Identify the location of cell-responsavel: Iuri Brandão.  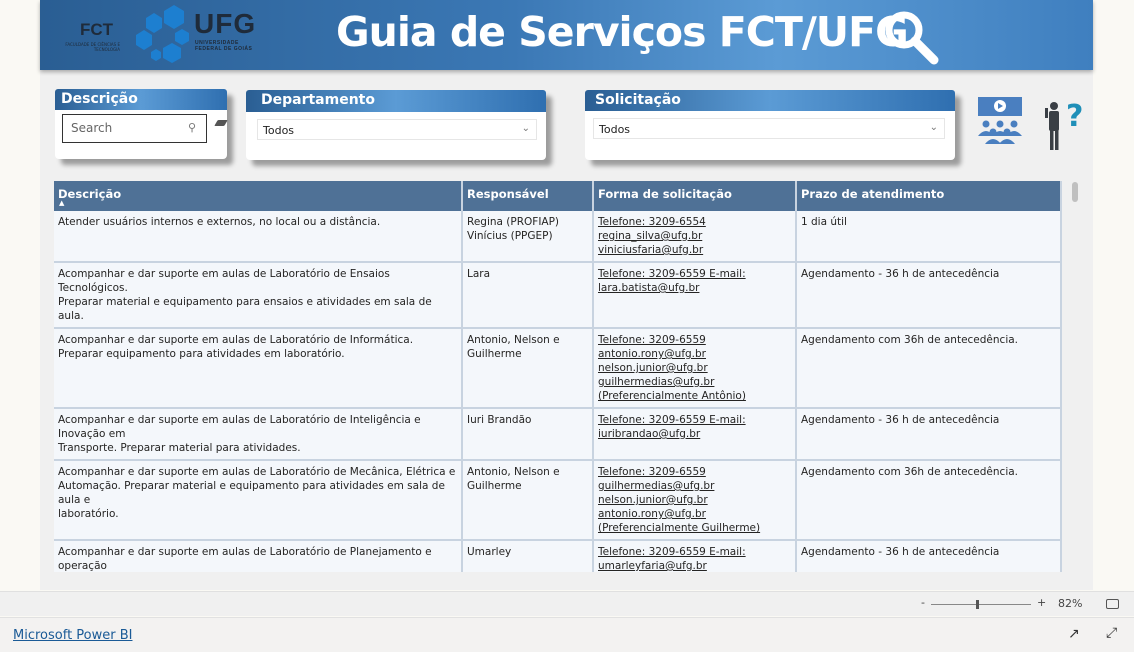
(528, 434).